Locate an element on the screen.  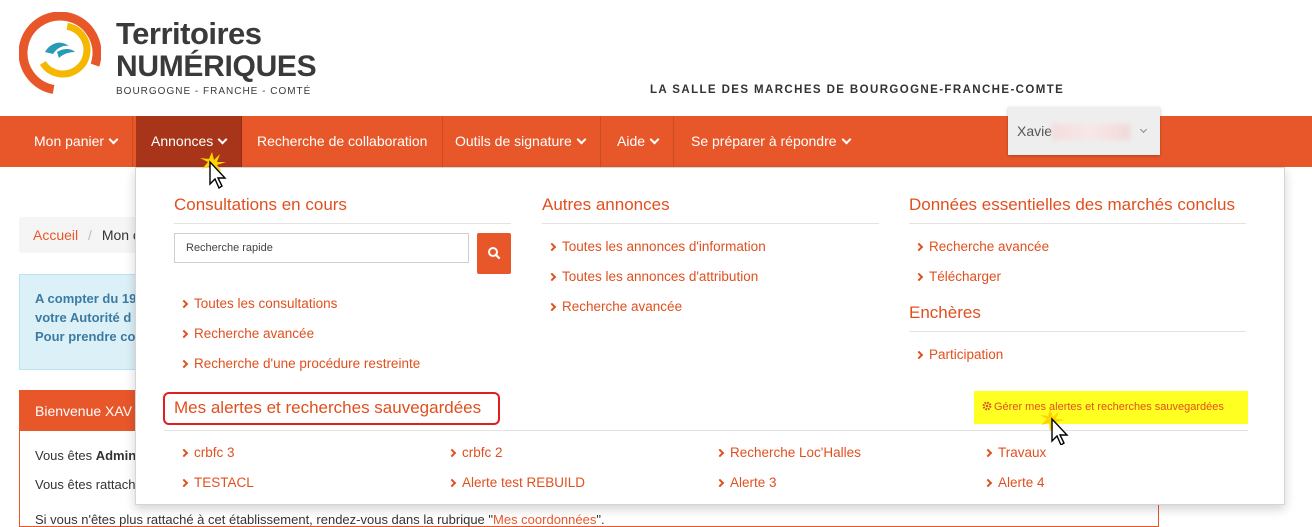
alert-item: Recherche Loc'Halles is located at coordinates (788, 452).